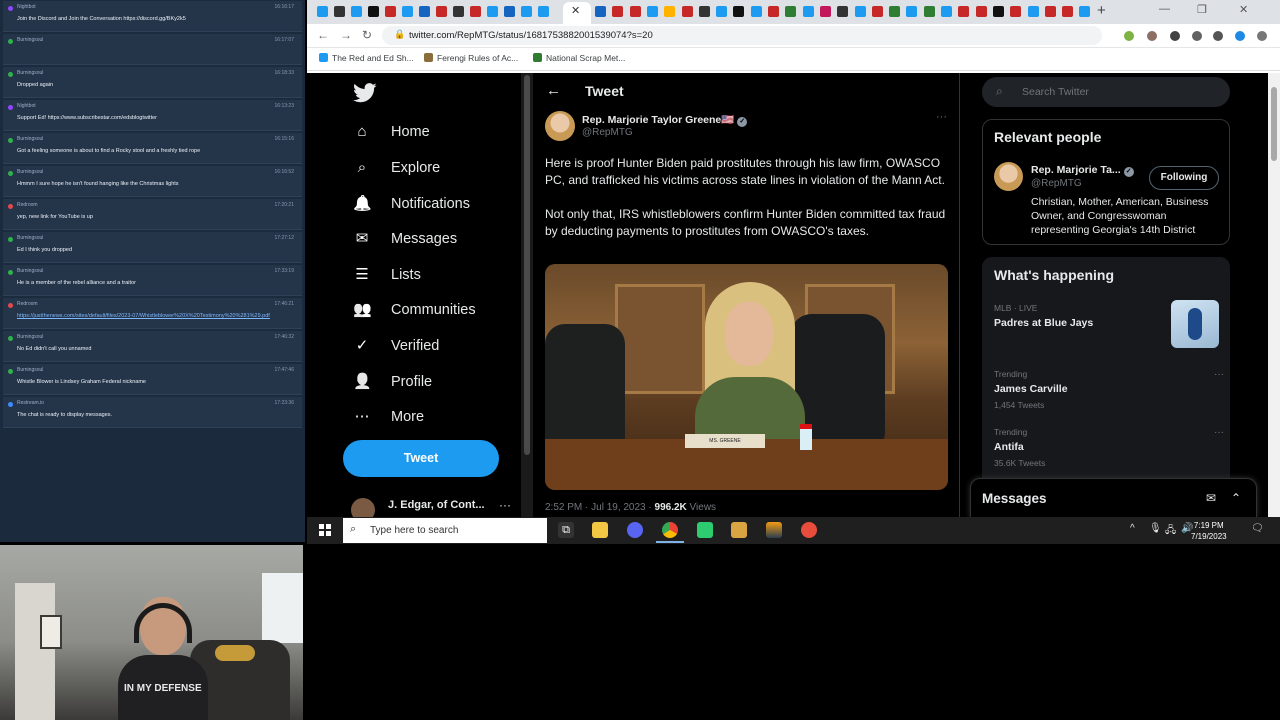 This screenshot has width=1280, height=720. Describe the element at coordinates (607, 132) in the screenshot. I see `author-handle: @RepMTG` at that location.